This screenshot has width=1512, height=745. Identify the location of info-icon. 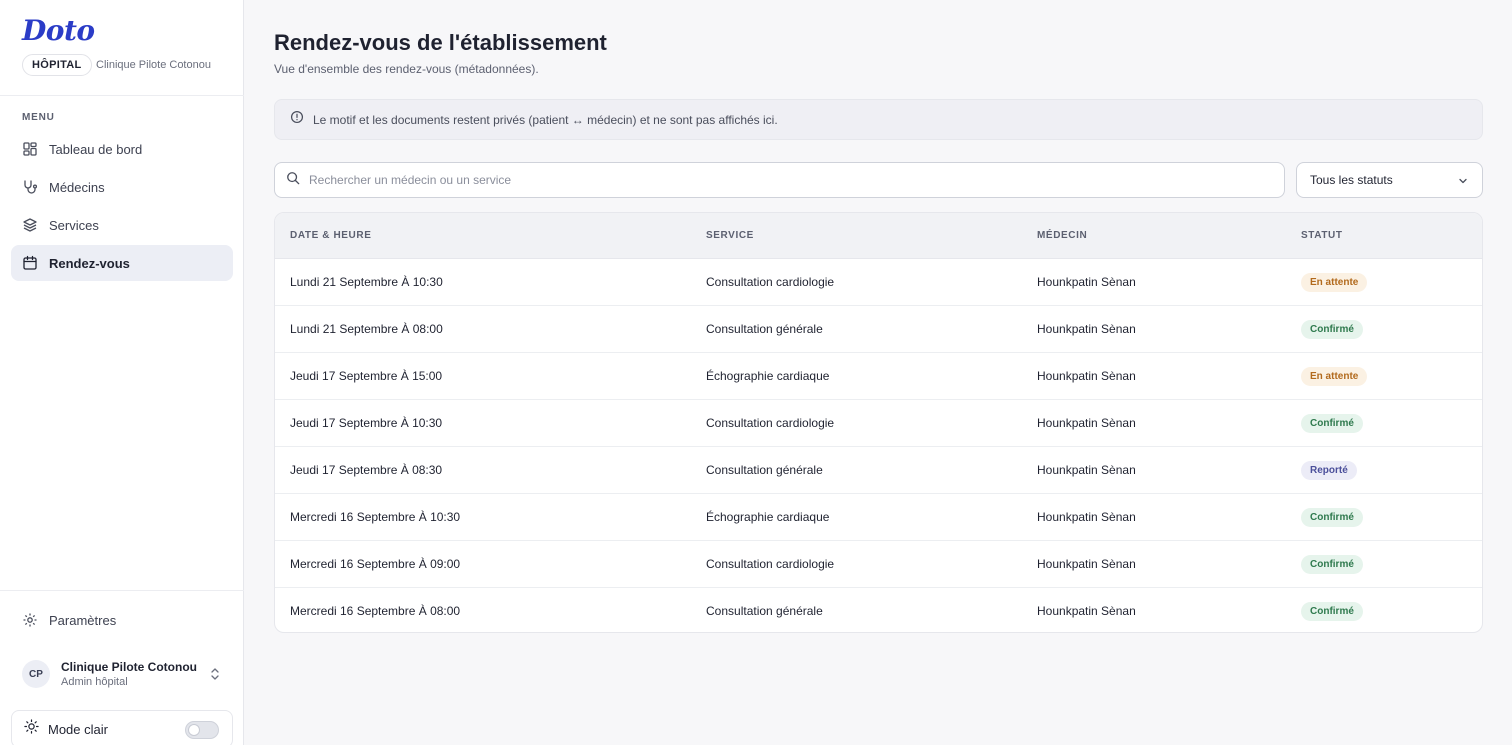
(297, 119).